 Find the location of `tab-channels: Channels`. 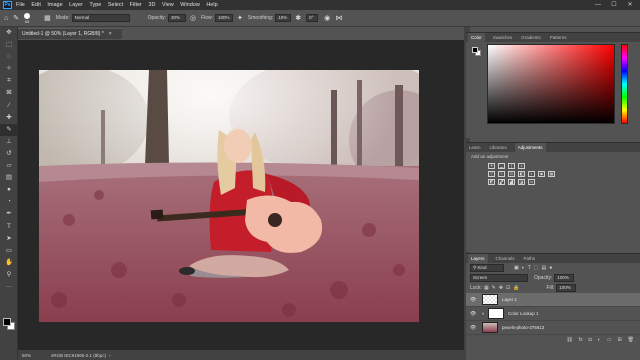

tab-channels: Channels is located at coordinates (505, 258).